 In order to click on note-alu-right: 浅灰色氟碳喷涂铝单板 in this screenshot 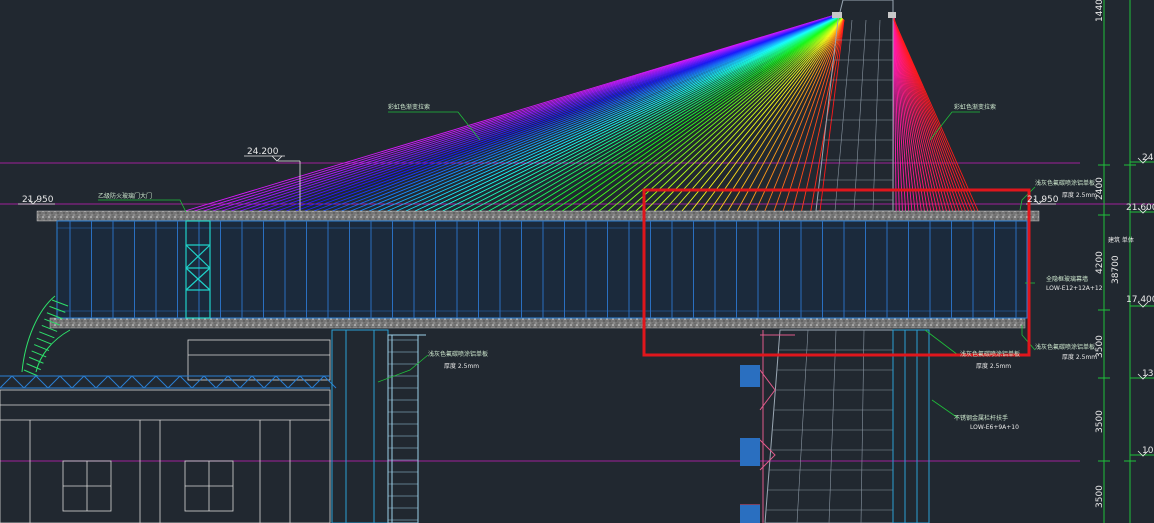, I will do `click(1065, 347)`.